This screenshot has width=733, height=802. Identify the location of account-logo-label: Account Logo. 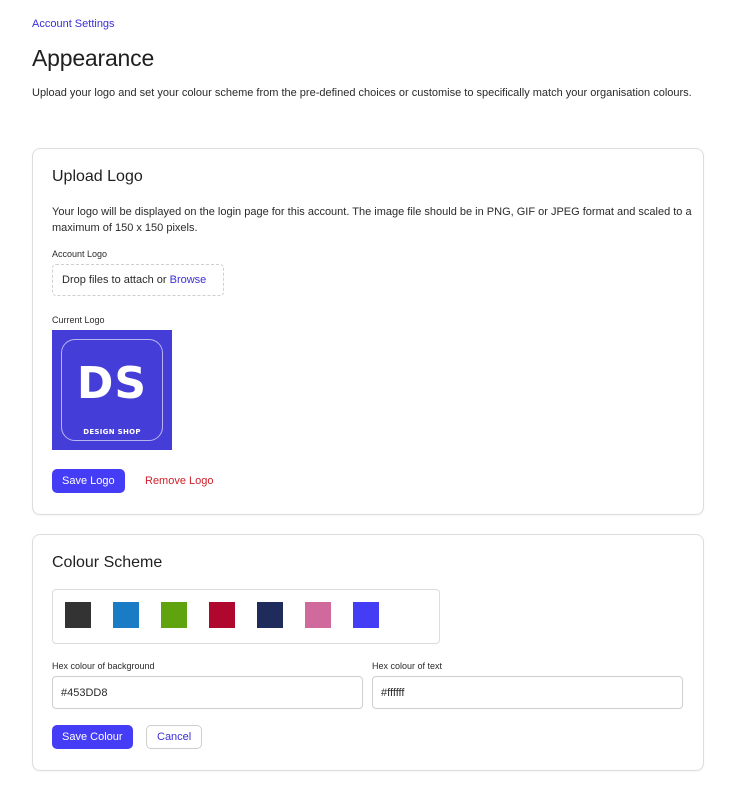
(80, 254).